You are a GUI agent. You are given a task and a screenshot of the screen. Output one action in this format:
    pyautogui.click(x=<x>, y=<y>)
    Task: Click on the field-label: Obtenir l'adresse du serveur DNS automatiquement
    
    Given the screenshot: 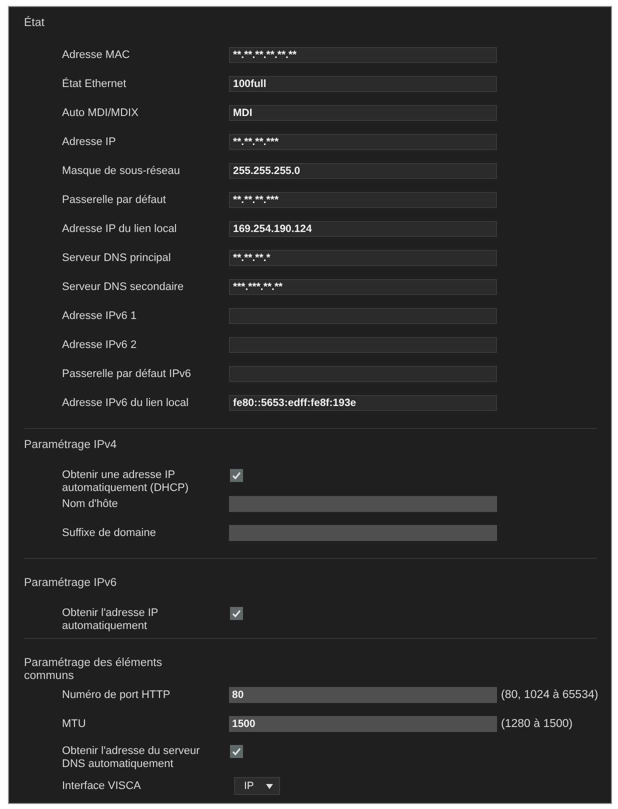 What is the action you would take?
    pyautogui.click(x=131, y=758)
    